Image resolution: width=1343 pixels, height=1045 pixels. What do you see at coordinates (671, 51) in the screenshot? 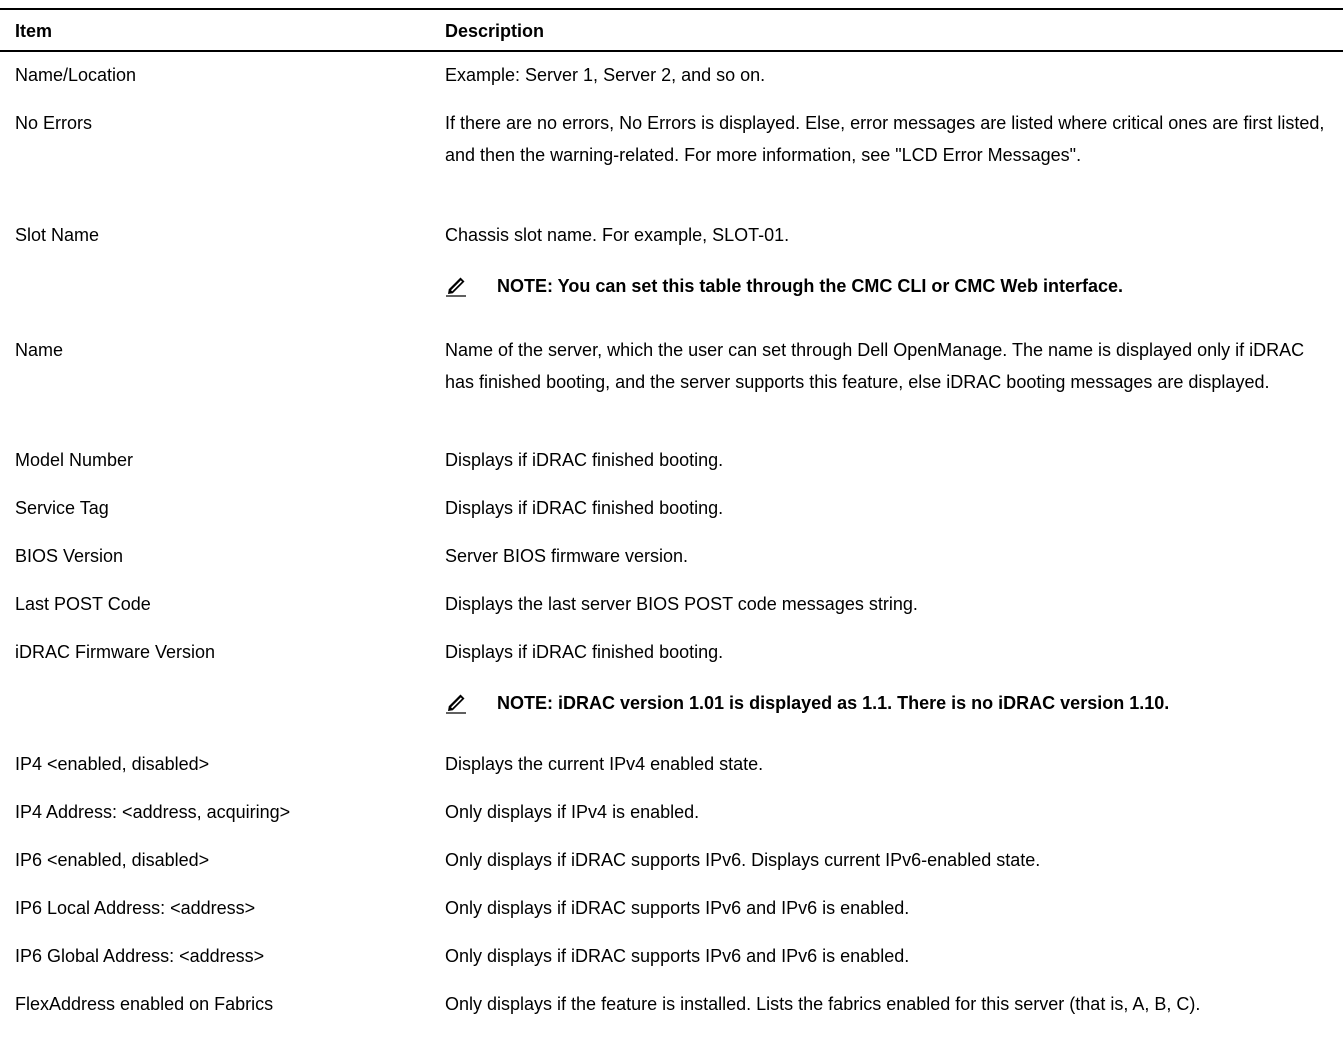
I see `table-header-rule` at bounding box center [671, 51].